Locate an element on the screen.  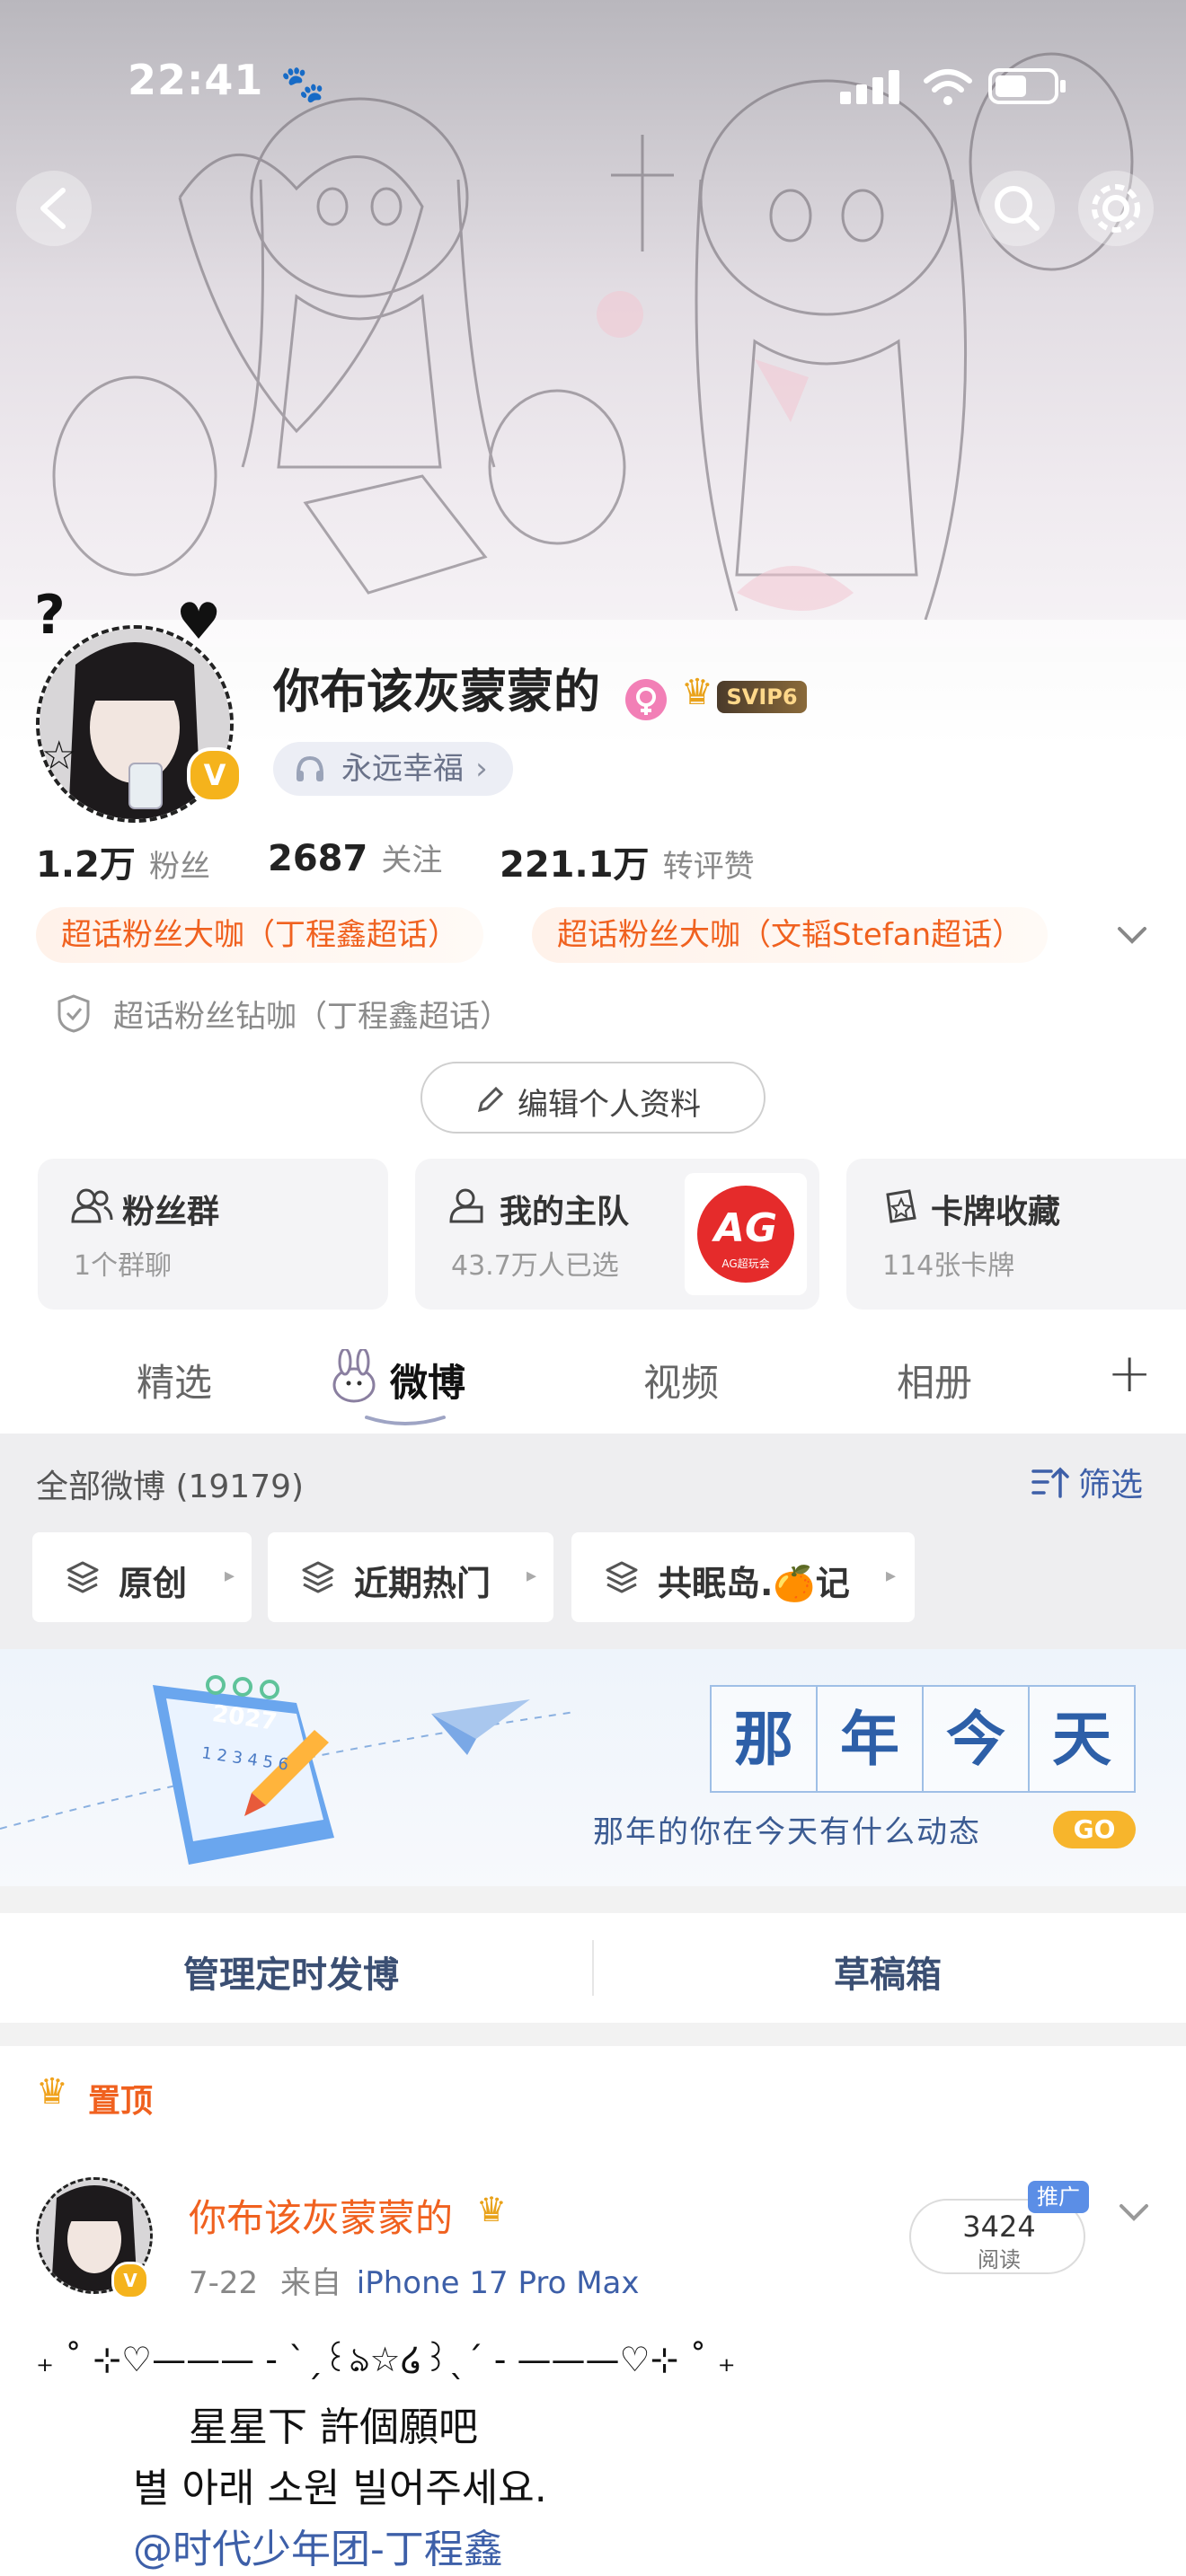
edit-profile-button: 编辑个人资料 is located at coordinates (593, 1098).